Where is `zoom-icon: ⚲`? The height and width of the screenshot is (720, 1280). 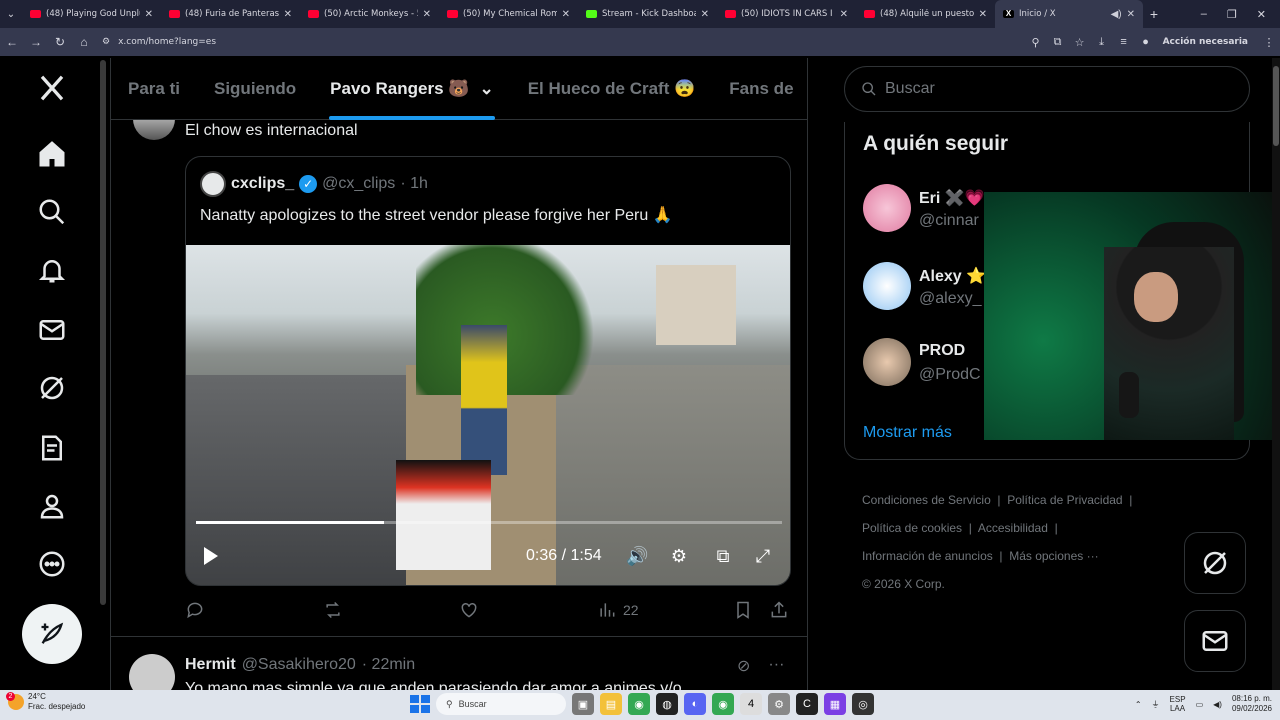 zoom-icon: ⚲ is located at coordinates (1036, 42).